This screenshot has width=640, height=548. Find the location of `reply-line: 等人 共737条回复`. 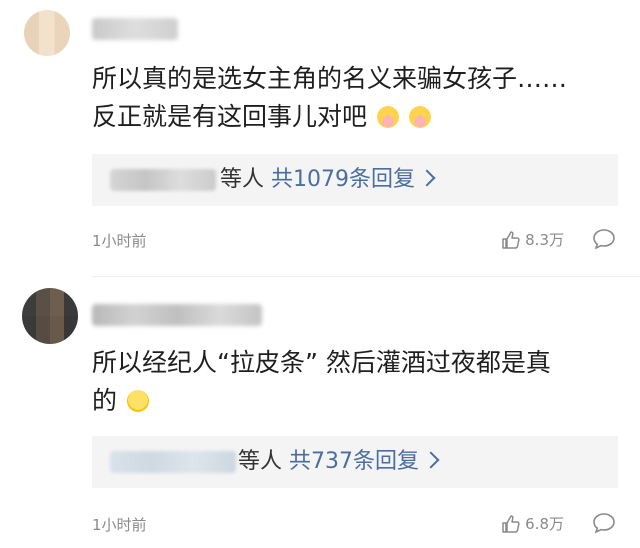

reply-line: 等人 共737条回复 is located at coordinates (339, 462).